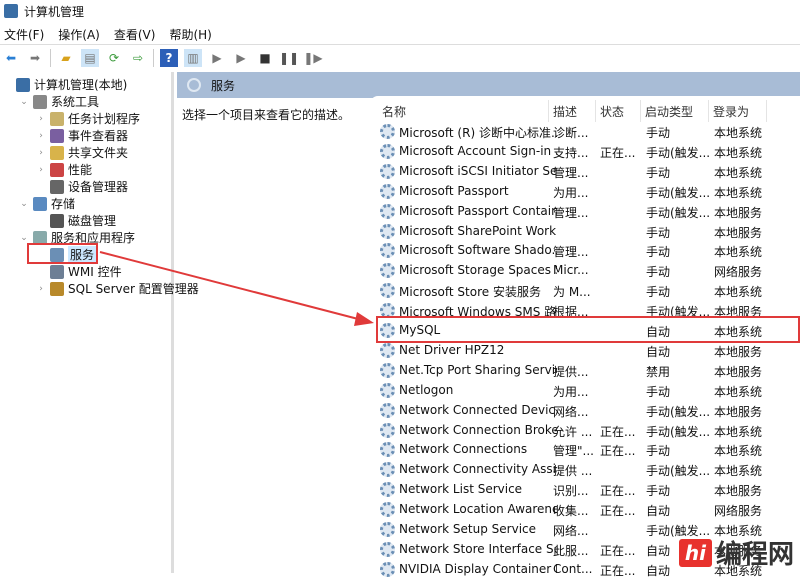 This screenshot has height=580, width=800. What do you see at coordinates (695, 552) in the screenshot?
I see `logo-badge: hi` at bounding box center [695, 552].